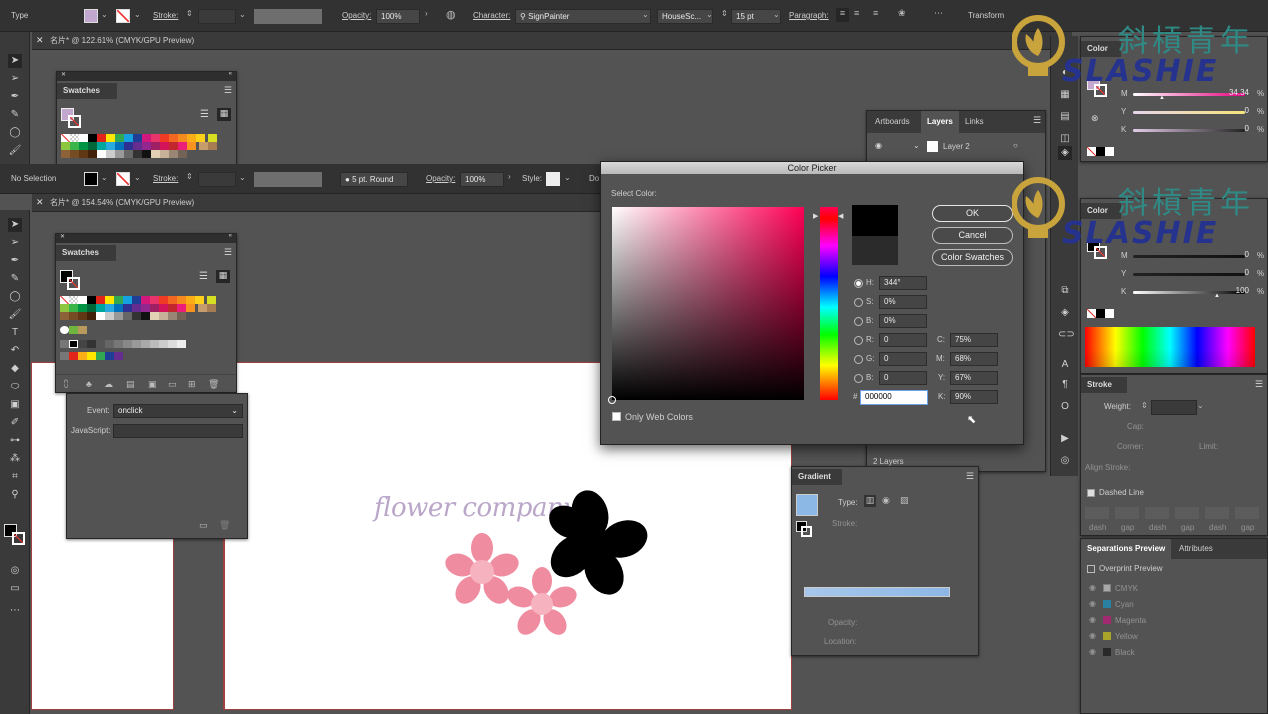  I want to click on swatch-grid, so click(142, 146).